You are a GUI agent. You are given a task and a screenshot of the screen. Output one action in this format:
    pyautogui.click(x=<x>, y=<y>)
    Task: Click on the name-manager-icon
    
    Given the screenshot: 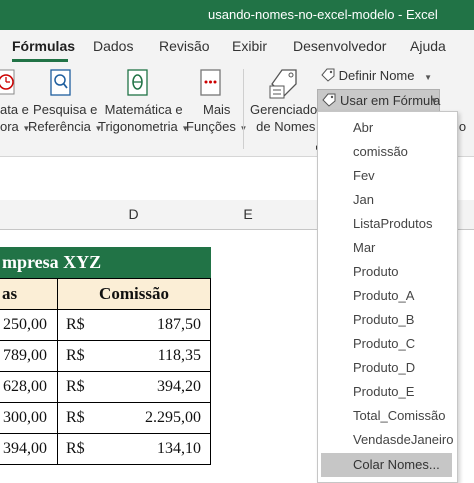 What is the action you would take?
    pyautogui.click(x=283, y=84)
    